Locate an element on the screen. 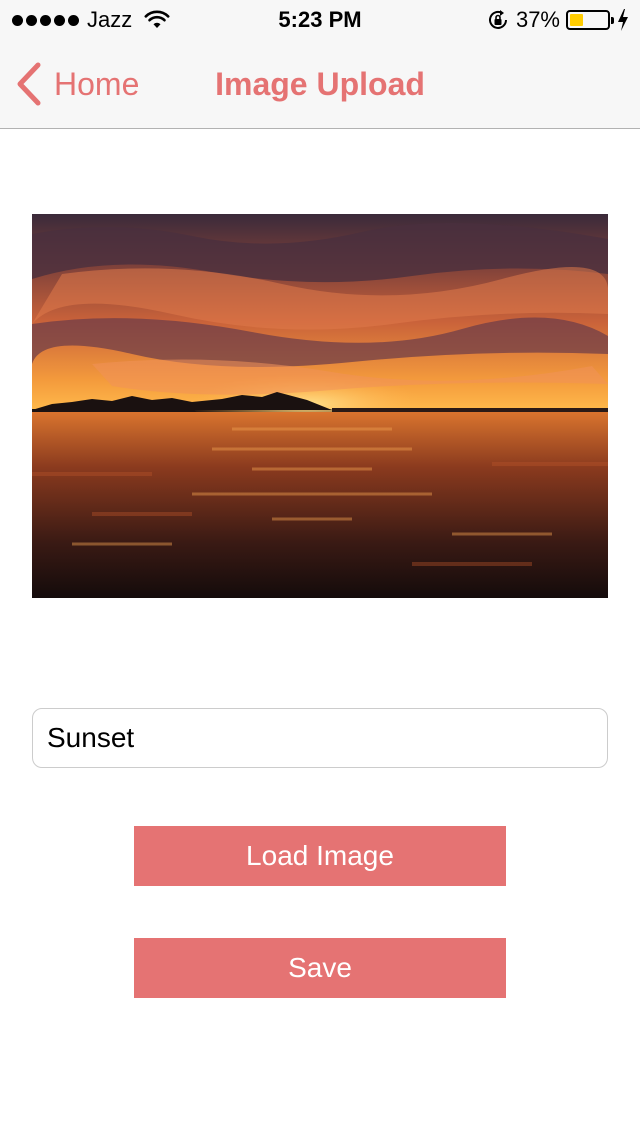  status-bar: Jazz 5:23 PM 37% is located at coordinates (320, 20).